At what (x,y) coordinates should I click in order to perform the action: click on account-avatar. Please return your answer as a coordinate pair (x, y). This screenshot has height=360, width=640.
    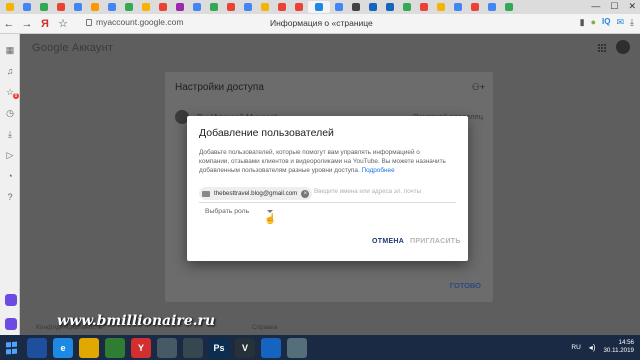
    Looking at the image, I should click on (623, 47).